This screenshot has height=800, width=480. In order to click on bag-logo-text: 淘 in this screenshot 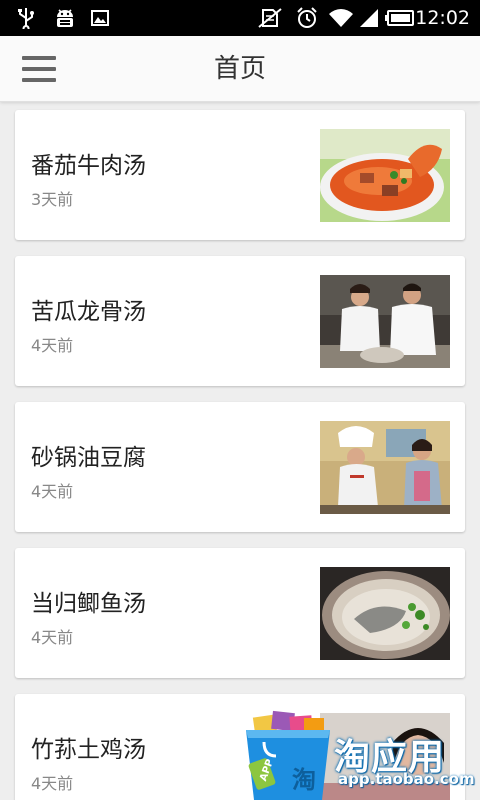, I will do `click(304, 780)`.